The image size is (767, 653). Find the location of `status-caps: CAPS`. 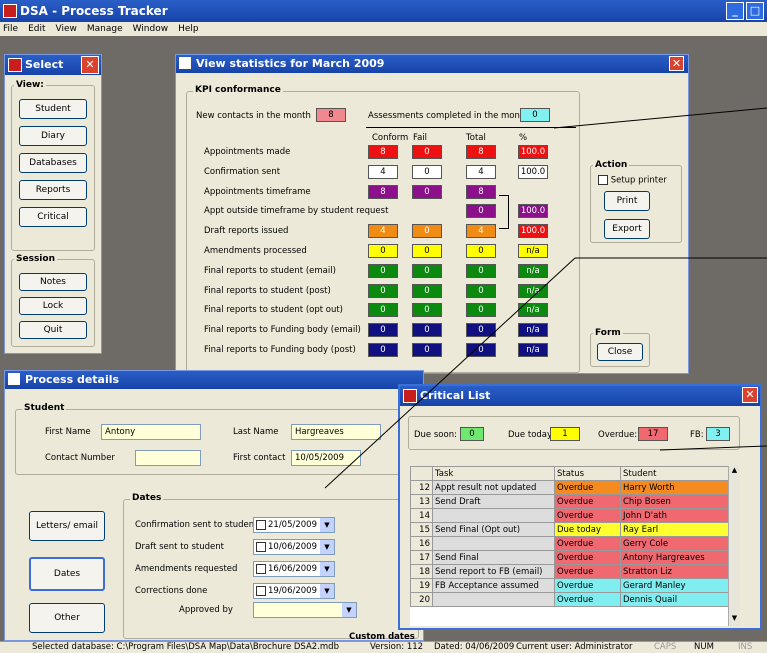

status-caps: CAPS is located at coordinates (665, 647).